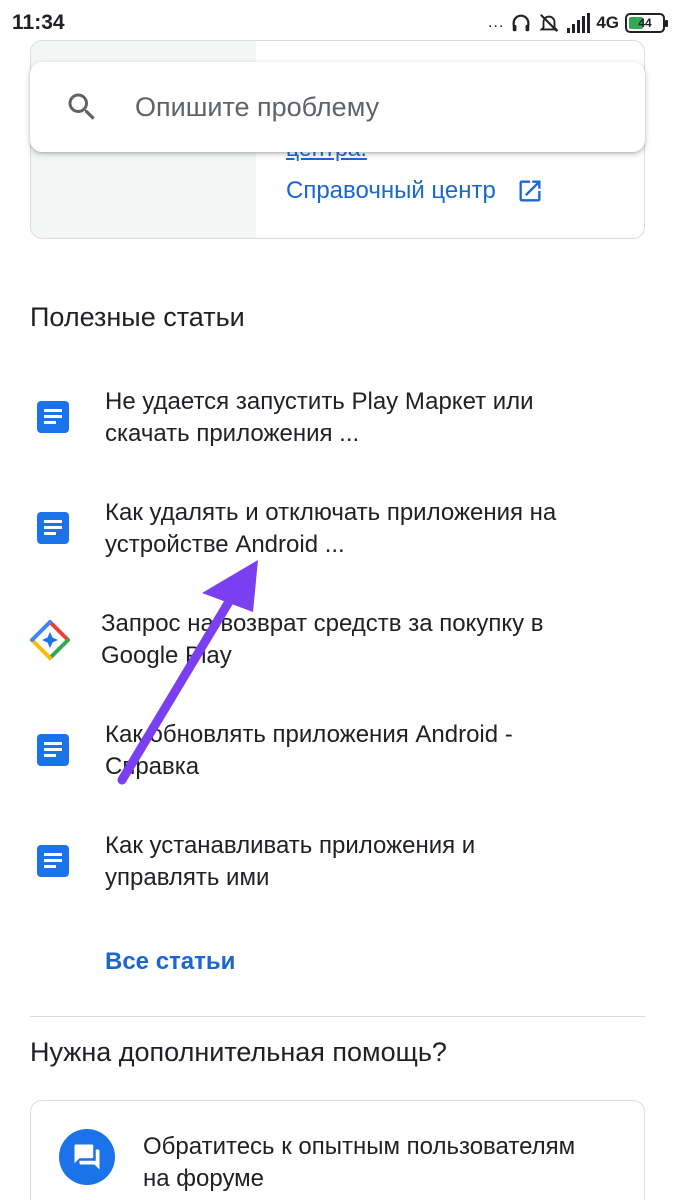 The image size is (675, 1200). I want to click on forum-chat-icon, so click(87, 1157).